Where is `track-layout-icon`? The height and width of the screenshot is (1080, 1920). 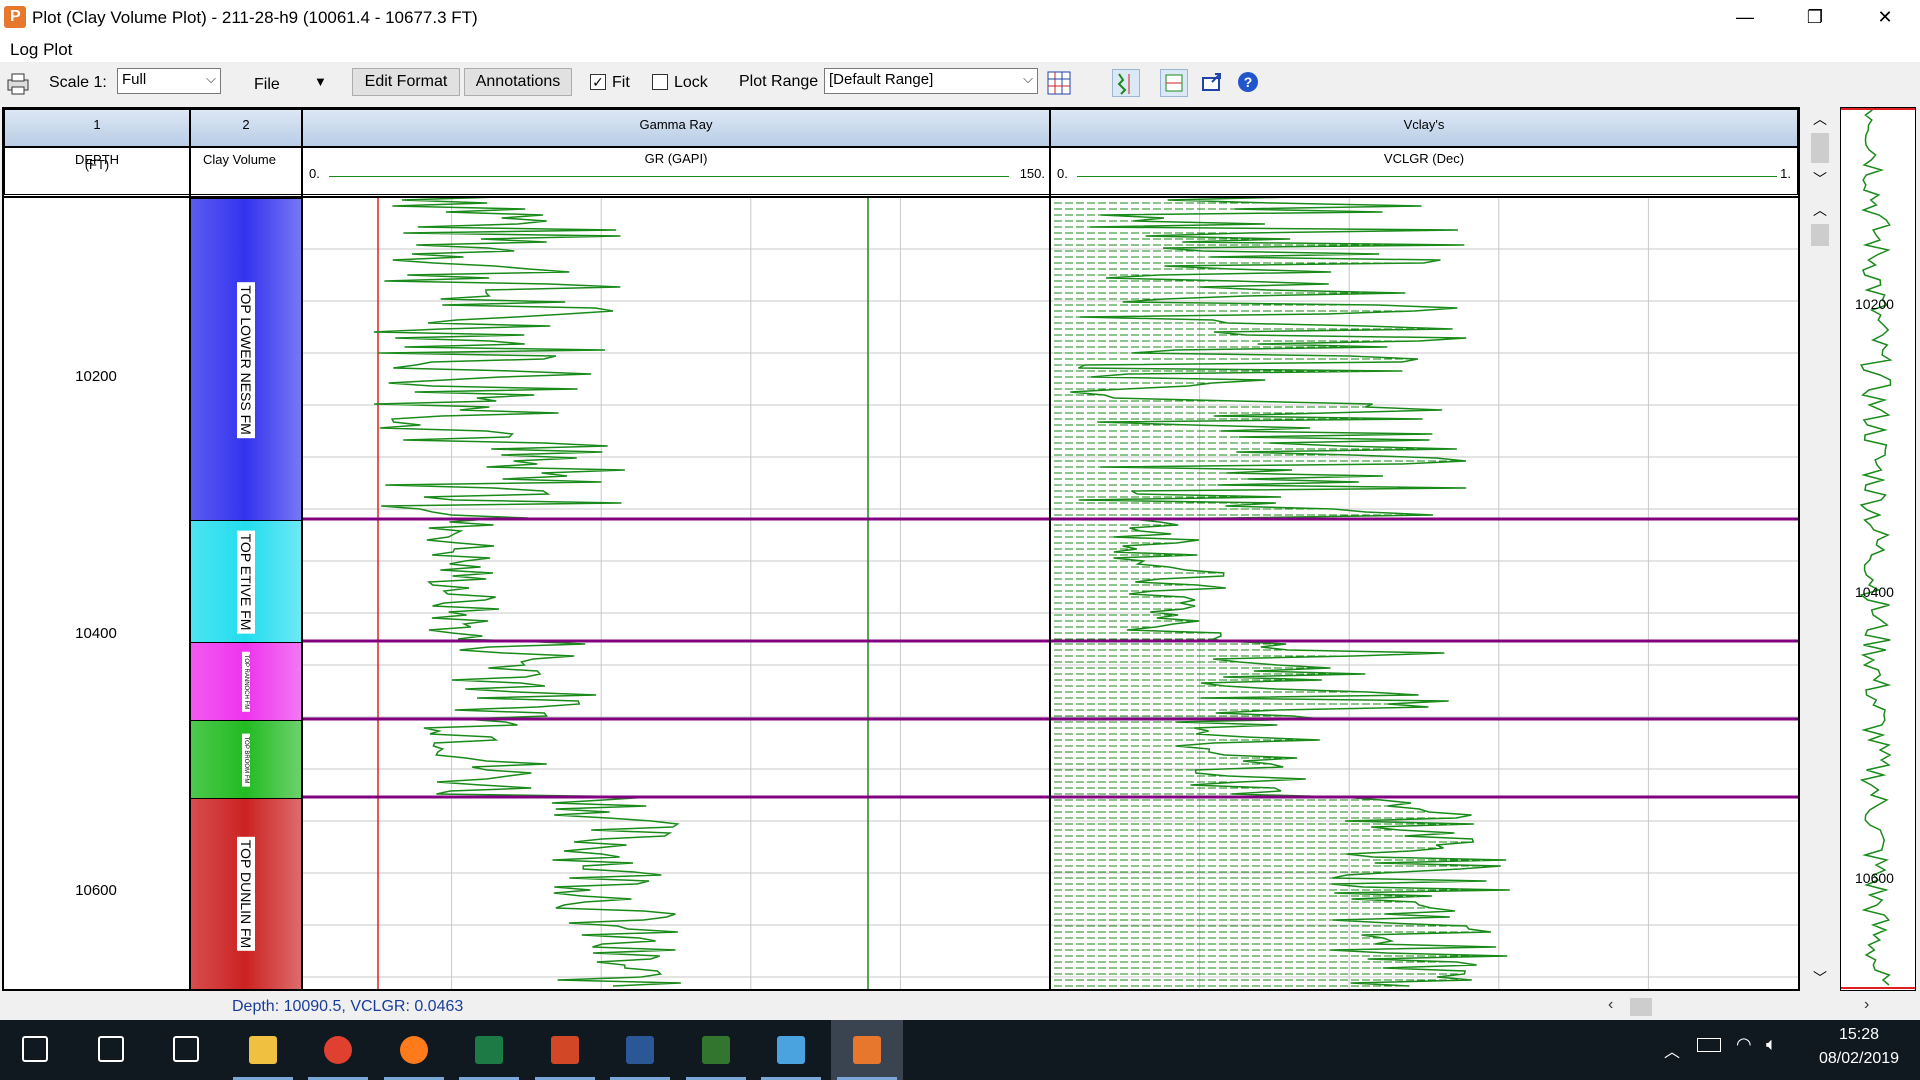 track-layout-icon is located at coordinates (1059, 83).